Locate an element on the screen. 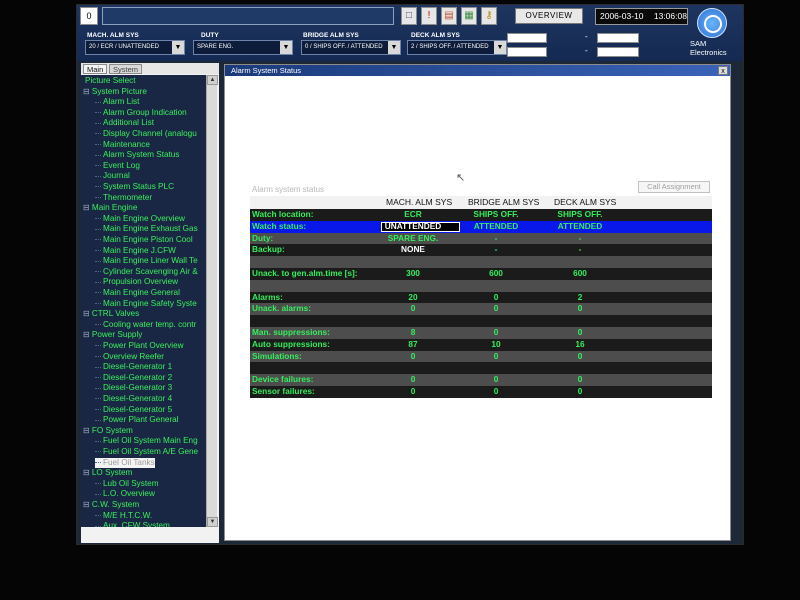 The height and width of the screenshot is (600, 800). mach-alm-sys-select: 20 / ECR / UNATTENDED ▼ is located at coordinates (135, 47).